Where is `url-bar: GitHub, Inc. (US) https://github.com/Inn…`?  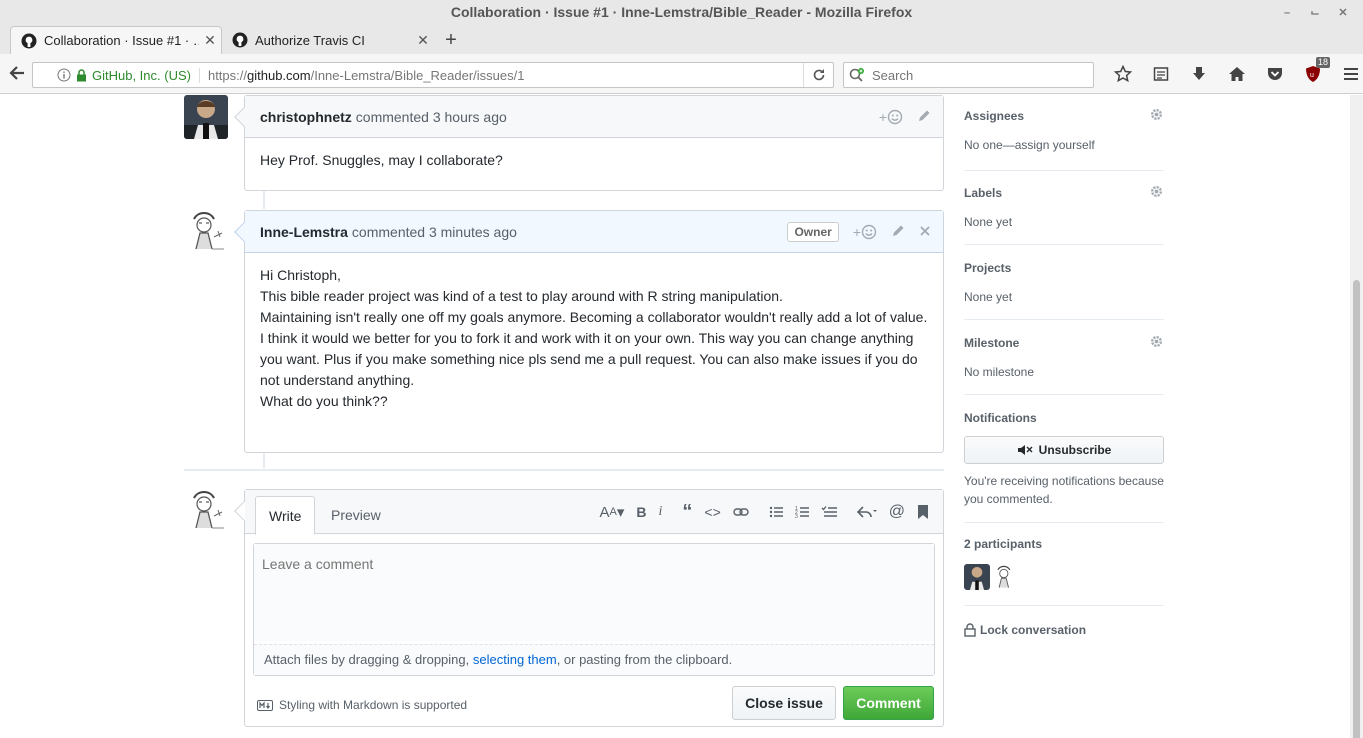
url-bar: GitHub, Inc. (US) https://github.com/Inn… is located at coordinates (433, 75).